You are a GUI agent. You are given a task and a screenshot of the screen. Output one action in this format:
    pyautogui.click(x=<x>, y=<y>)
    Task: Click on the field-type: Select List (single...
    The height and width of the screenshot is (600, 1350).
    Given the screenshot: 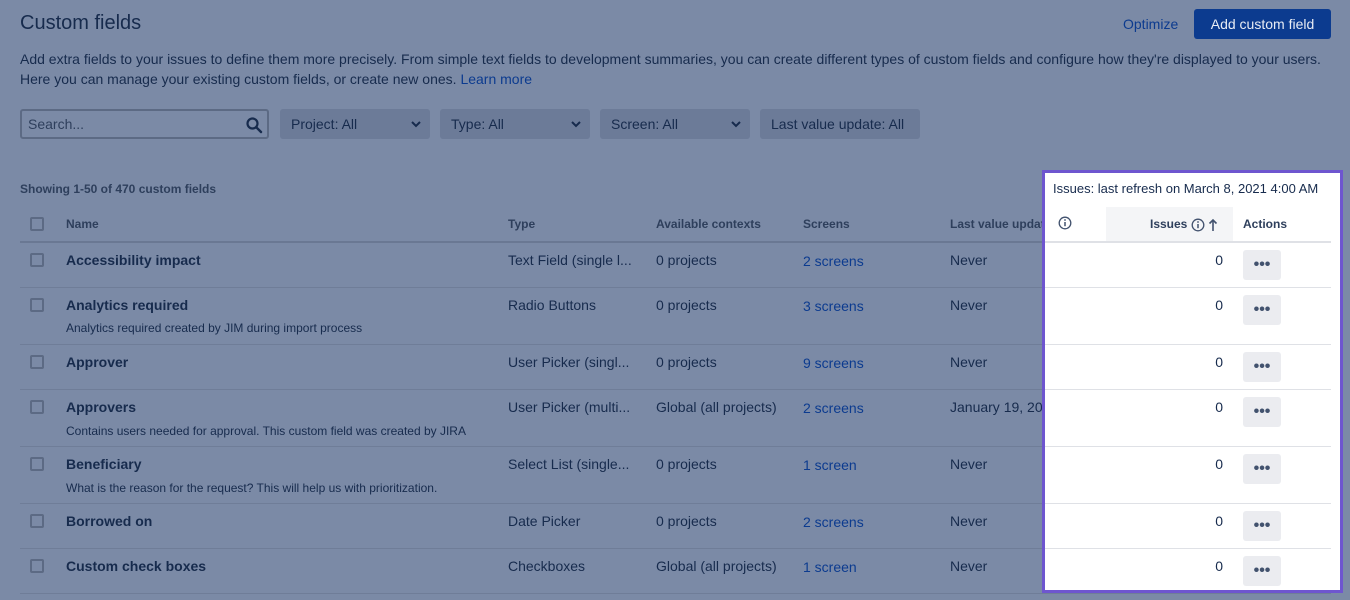 What is the action you would take?
    pyautogui.click(x=569, y=464)
    